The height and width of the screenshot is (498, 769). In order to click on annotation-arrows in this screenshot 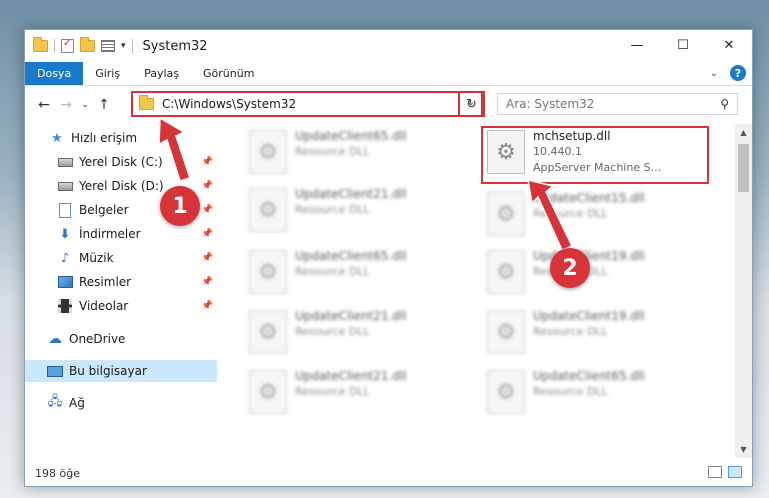, I will do `click(366, 183)`.